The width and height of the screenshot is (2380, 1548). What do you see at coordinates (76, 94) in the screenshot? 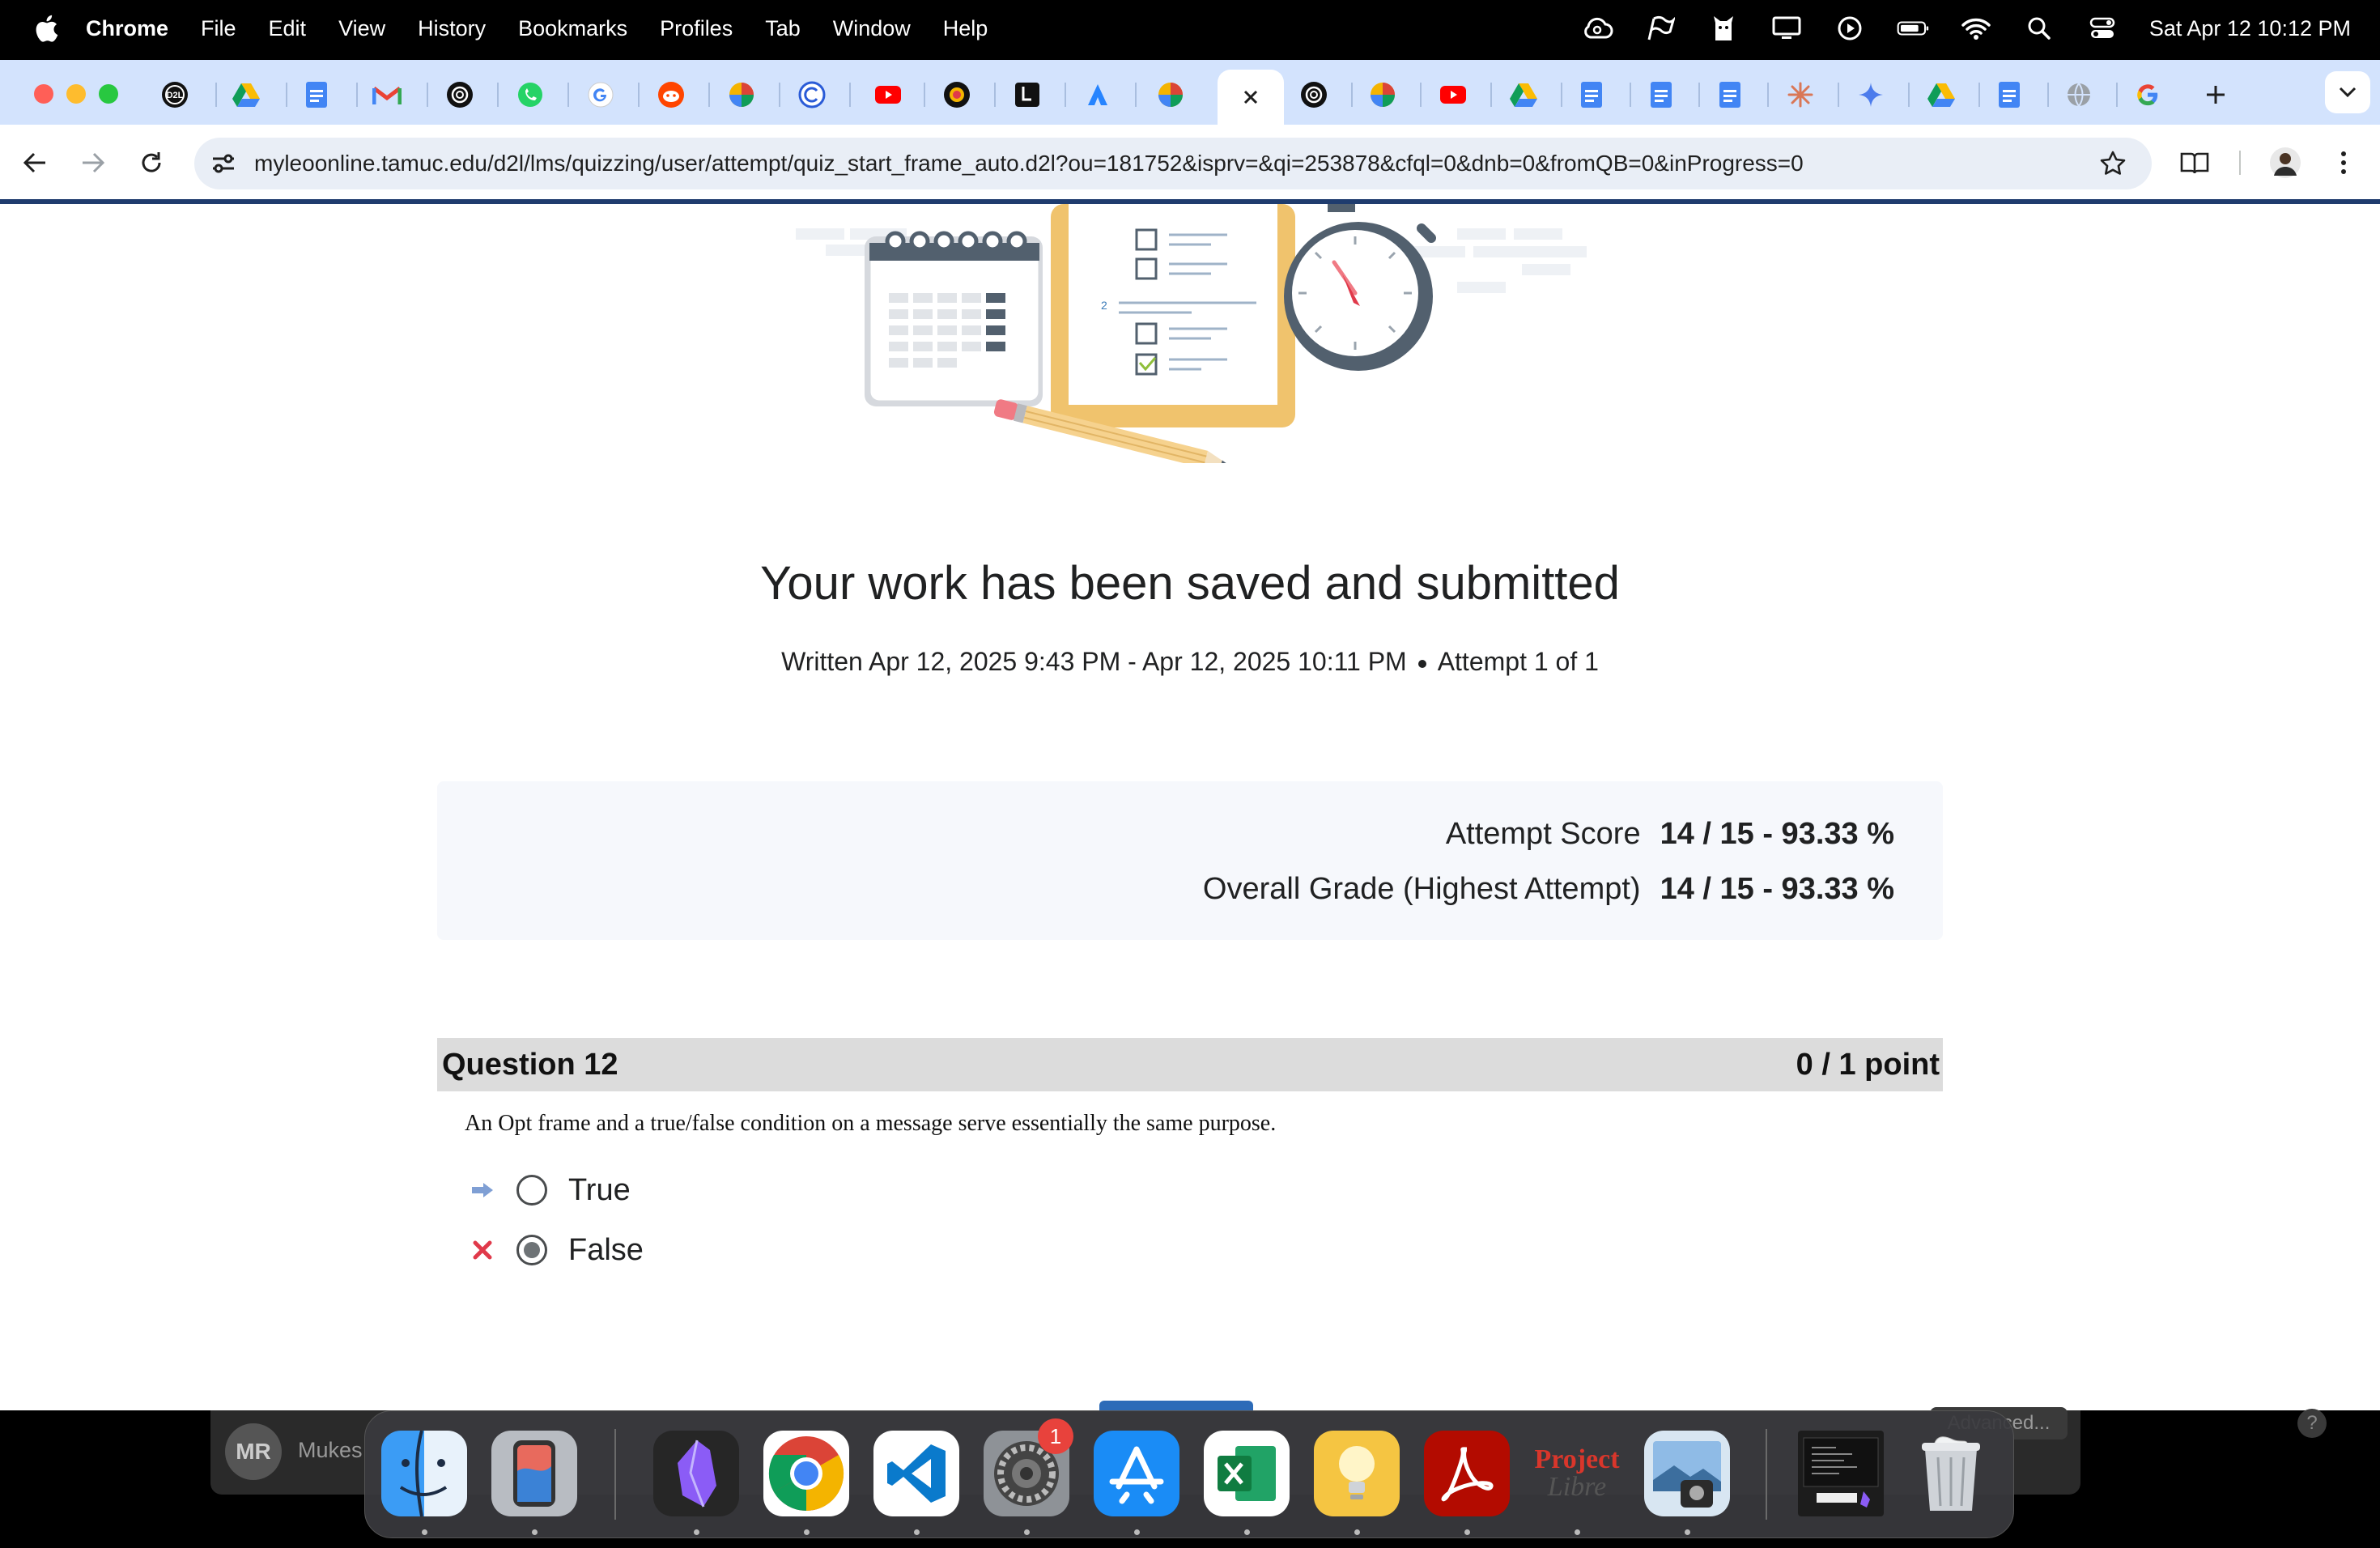
I see `window-minimize-button` at bounding box center [76, 94].